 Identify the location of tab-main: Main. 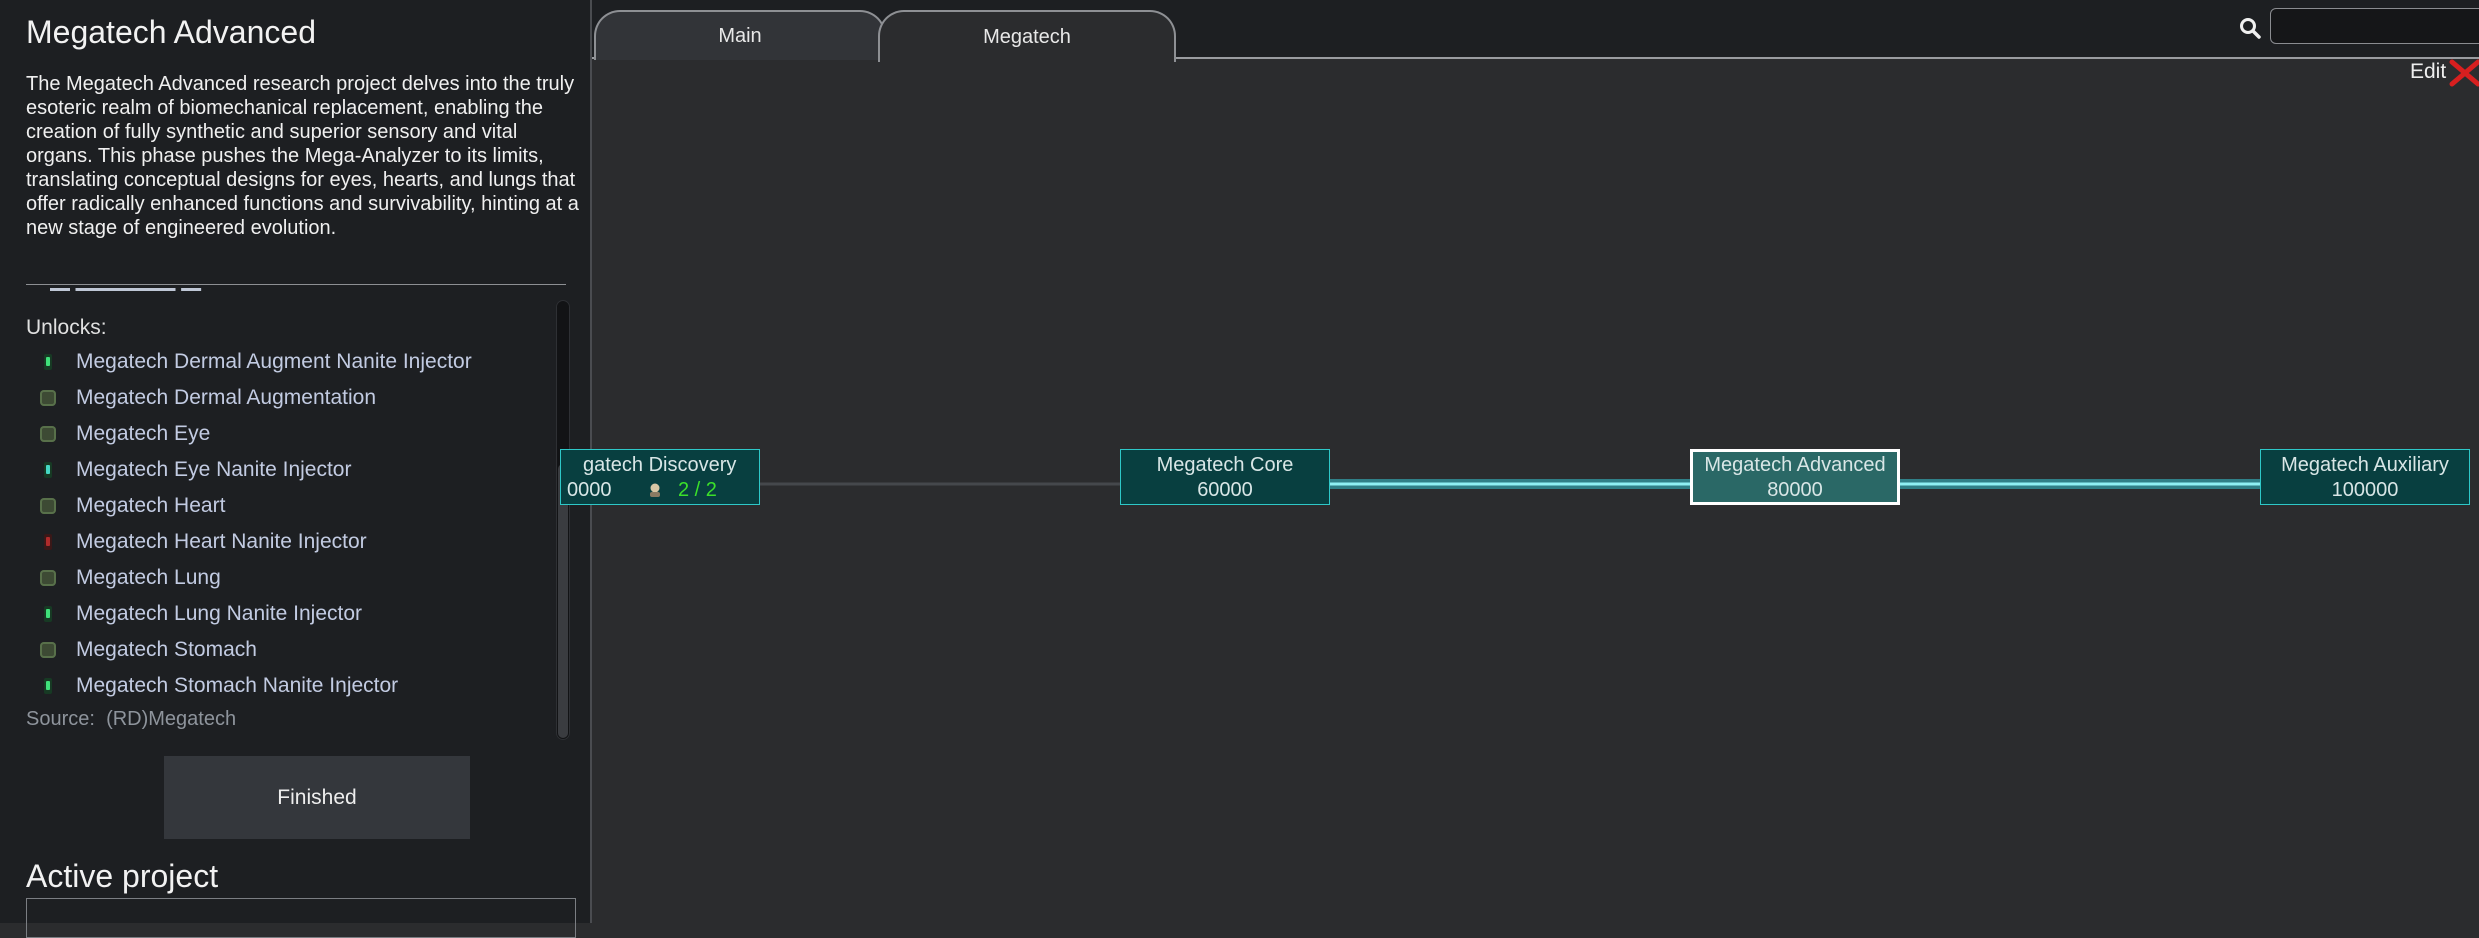
(740, 35).